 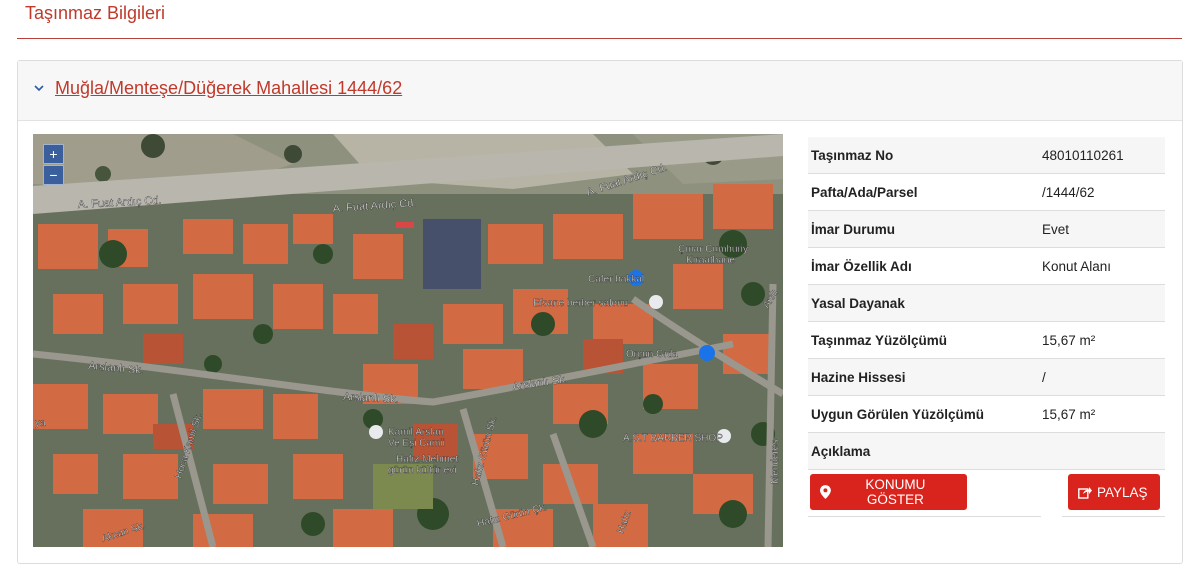 I want to click on row-value: 48010110261, so click(x=1102, y=155).